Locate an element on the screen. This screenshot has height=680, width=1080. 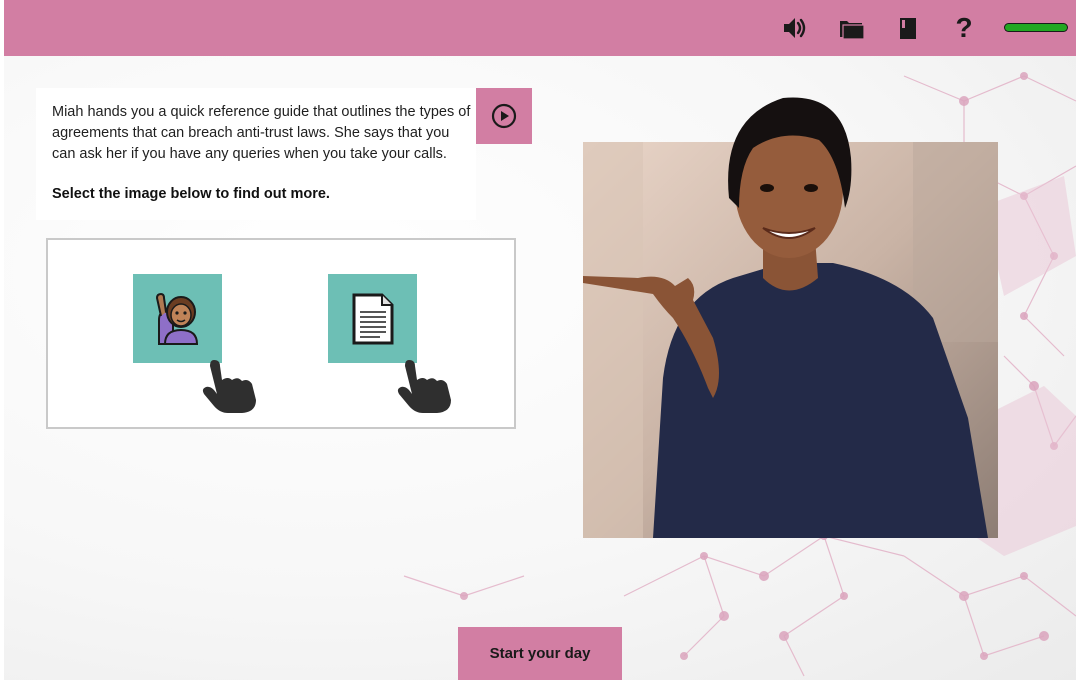
progress-fill is located at coordinates (1036, 27).